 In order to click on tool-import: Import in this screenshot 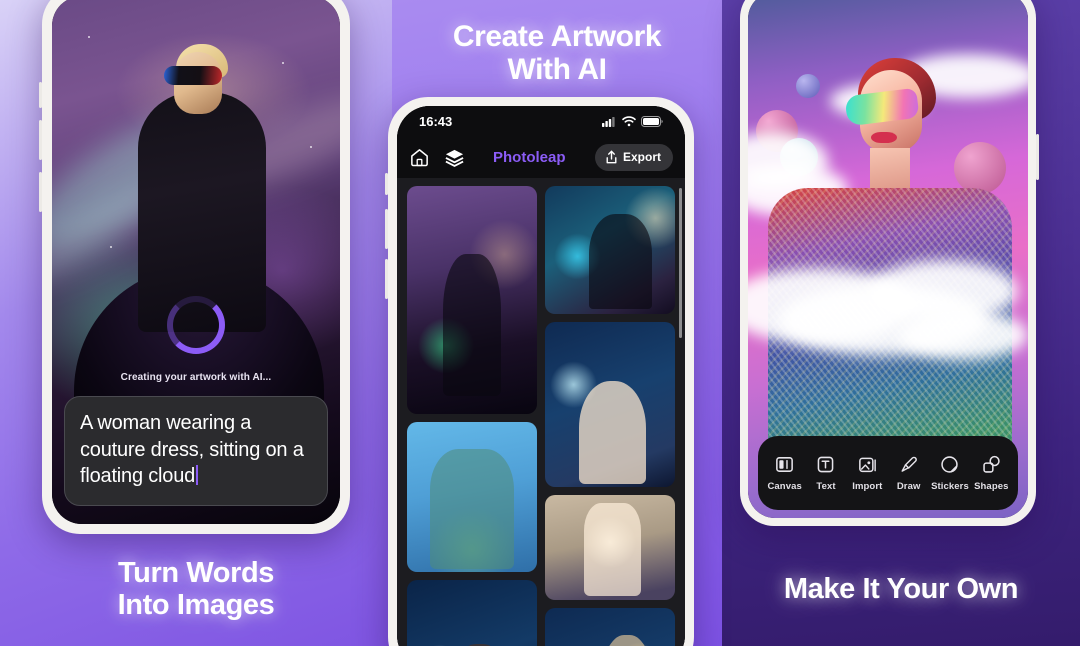, I will do `click(867, 473)`.